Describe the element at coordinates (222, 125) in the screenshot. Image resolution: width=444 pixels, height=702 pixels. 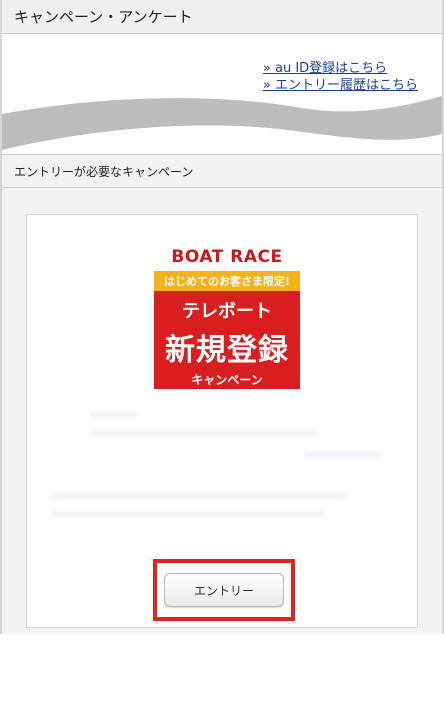
I see `decorative-wave` at that location.